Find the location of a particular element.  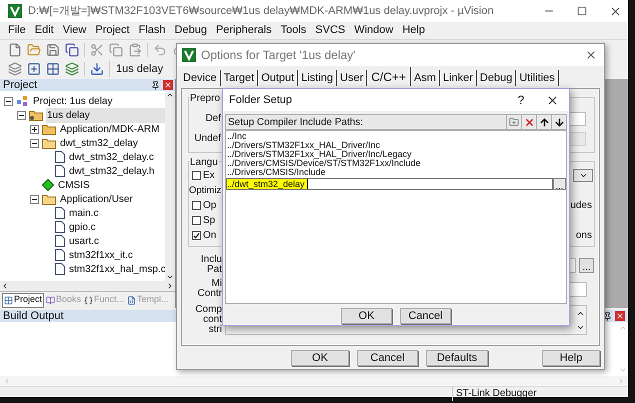

path-item: ../Drivers/CMSIS/Include is located at coordinates (396, 172).